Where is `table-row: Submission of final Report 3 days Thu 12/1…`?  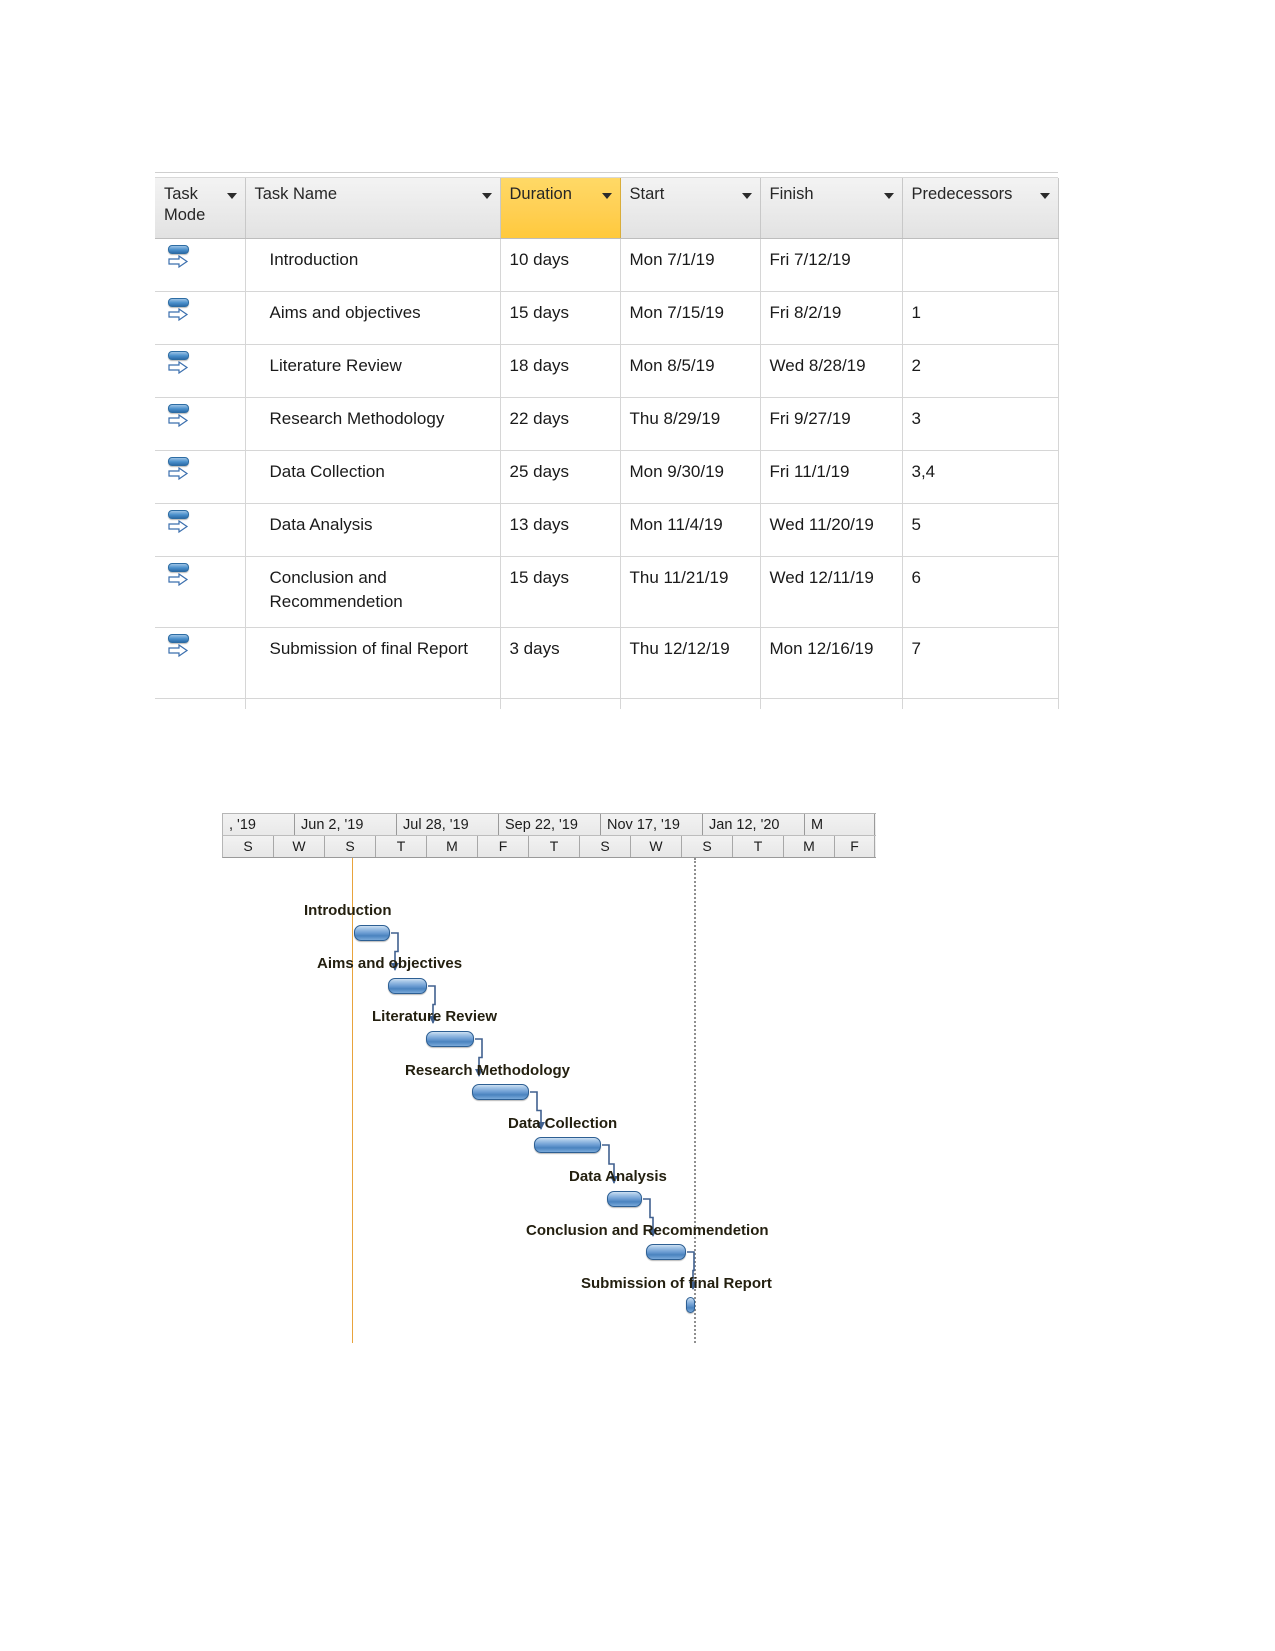
table-row: Submission of final Report 3 days Thu 12/1… is located at coordinates (607, 663).